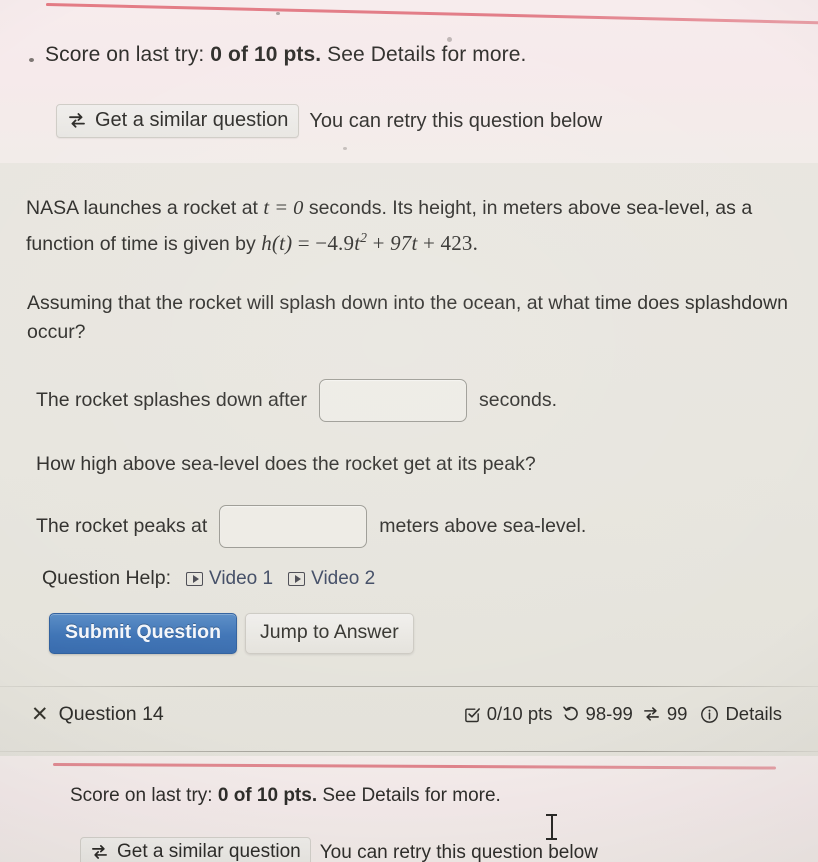 The image size is (818, 862). I want to click on points-chip: 0/10 pts, so click(508, 714).